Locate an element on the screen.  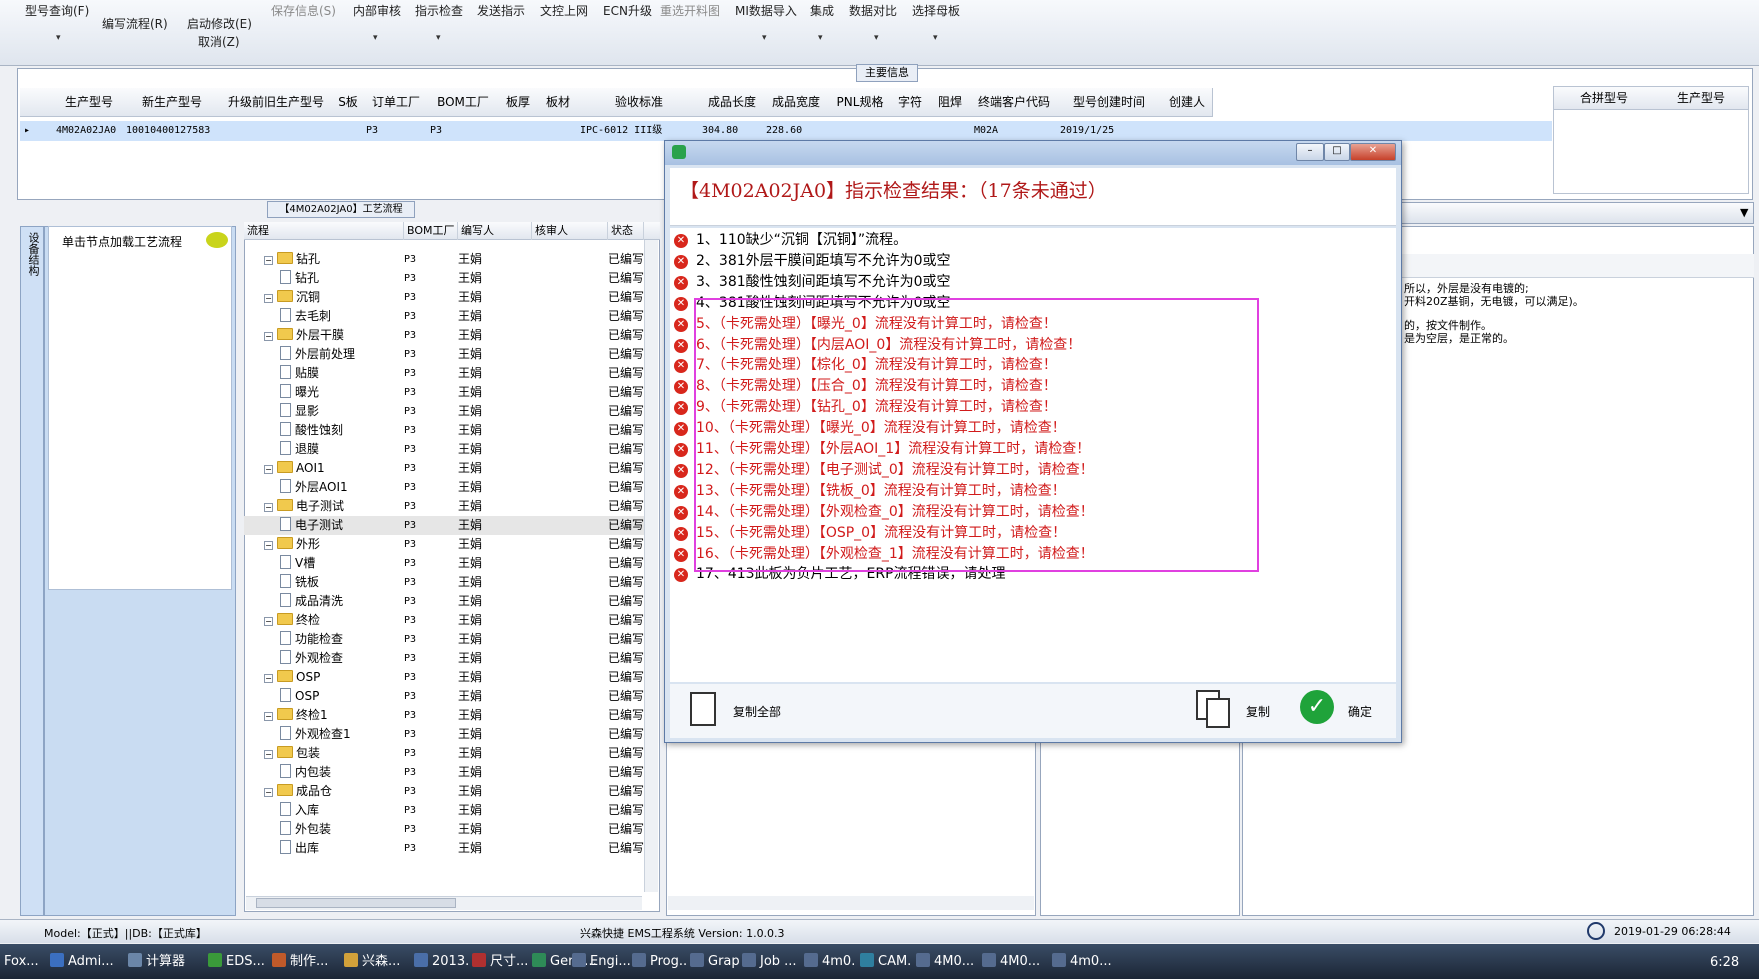
column-header: BOM工厂 is located at coordinates (463, 102).